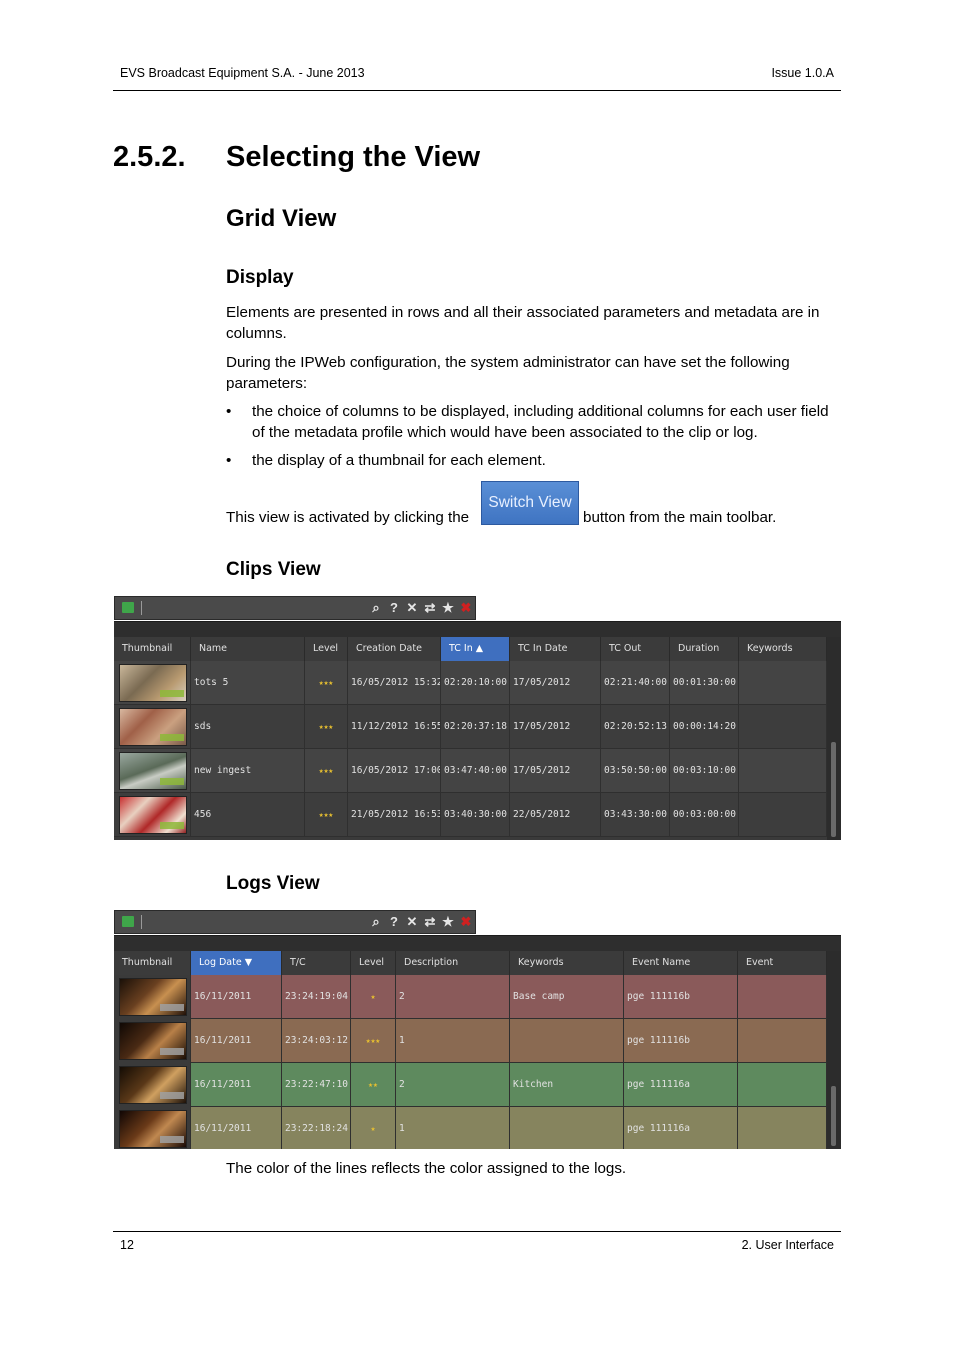 The image size is (954, 1350). I want to click on name-cell: new ingest, so click(248, 771).